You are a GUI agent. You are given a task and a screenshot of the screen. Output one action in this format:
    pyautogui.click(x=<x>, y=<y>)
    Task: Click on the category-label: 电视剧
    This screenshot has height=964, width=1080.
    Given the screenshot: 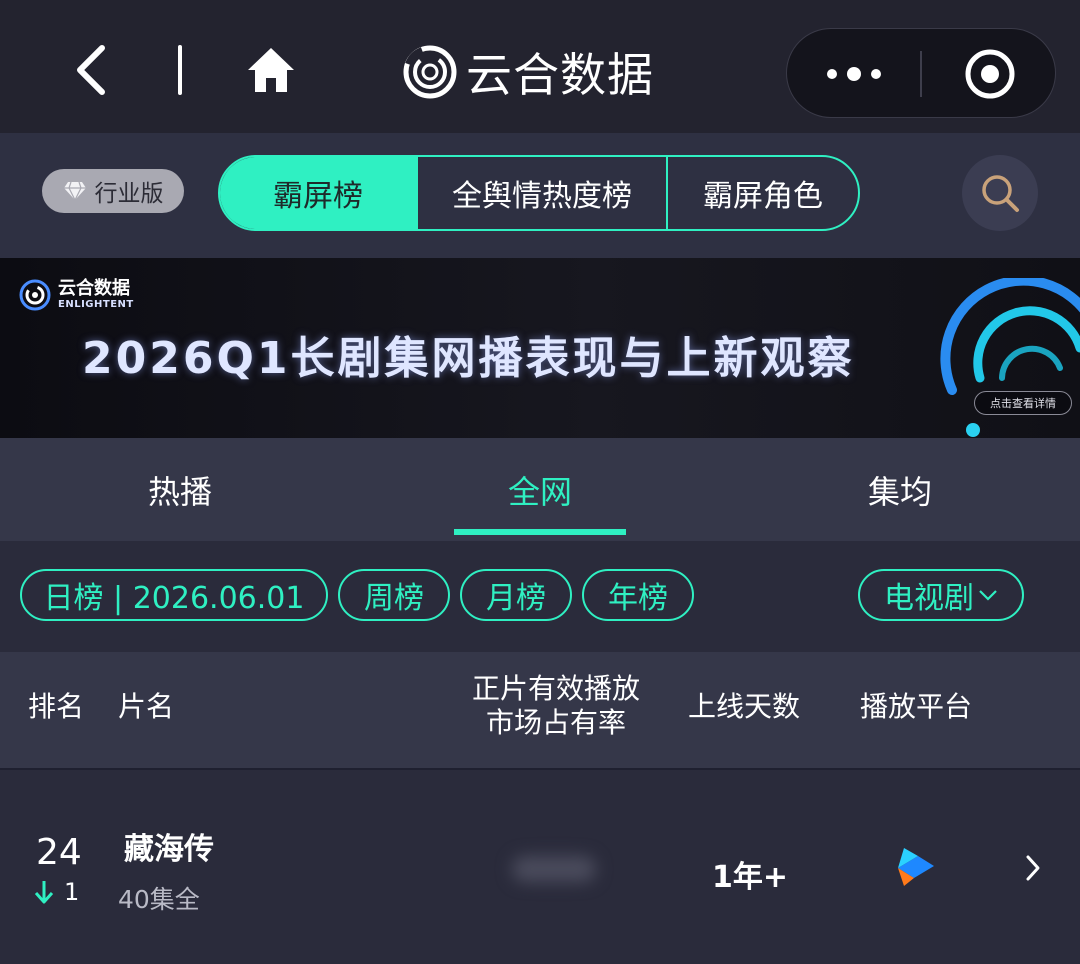 What is the action you would take?
    pyautogui.click(x=929, y=598)
    